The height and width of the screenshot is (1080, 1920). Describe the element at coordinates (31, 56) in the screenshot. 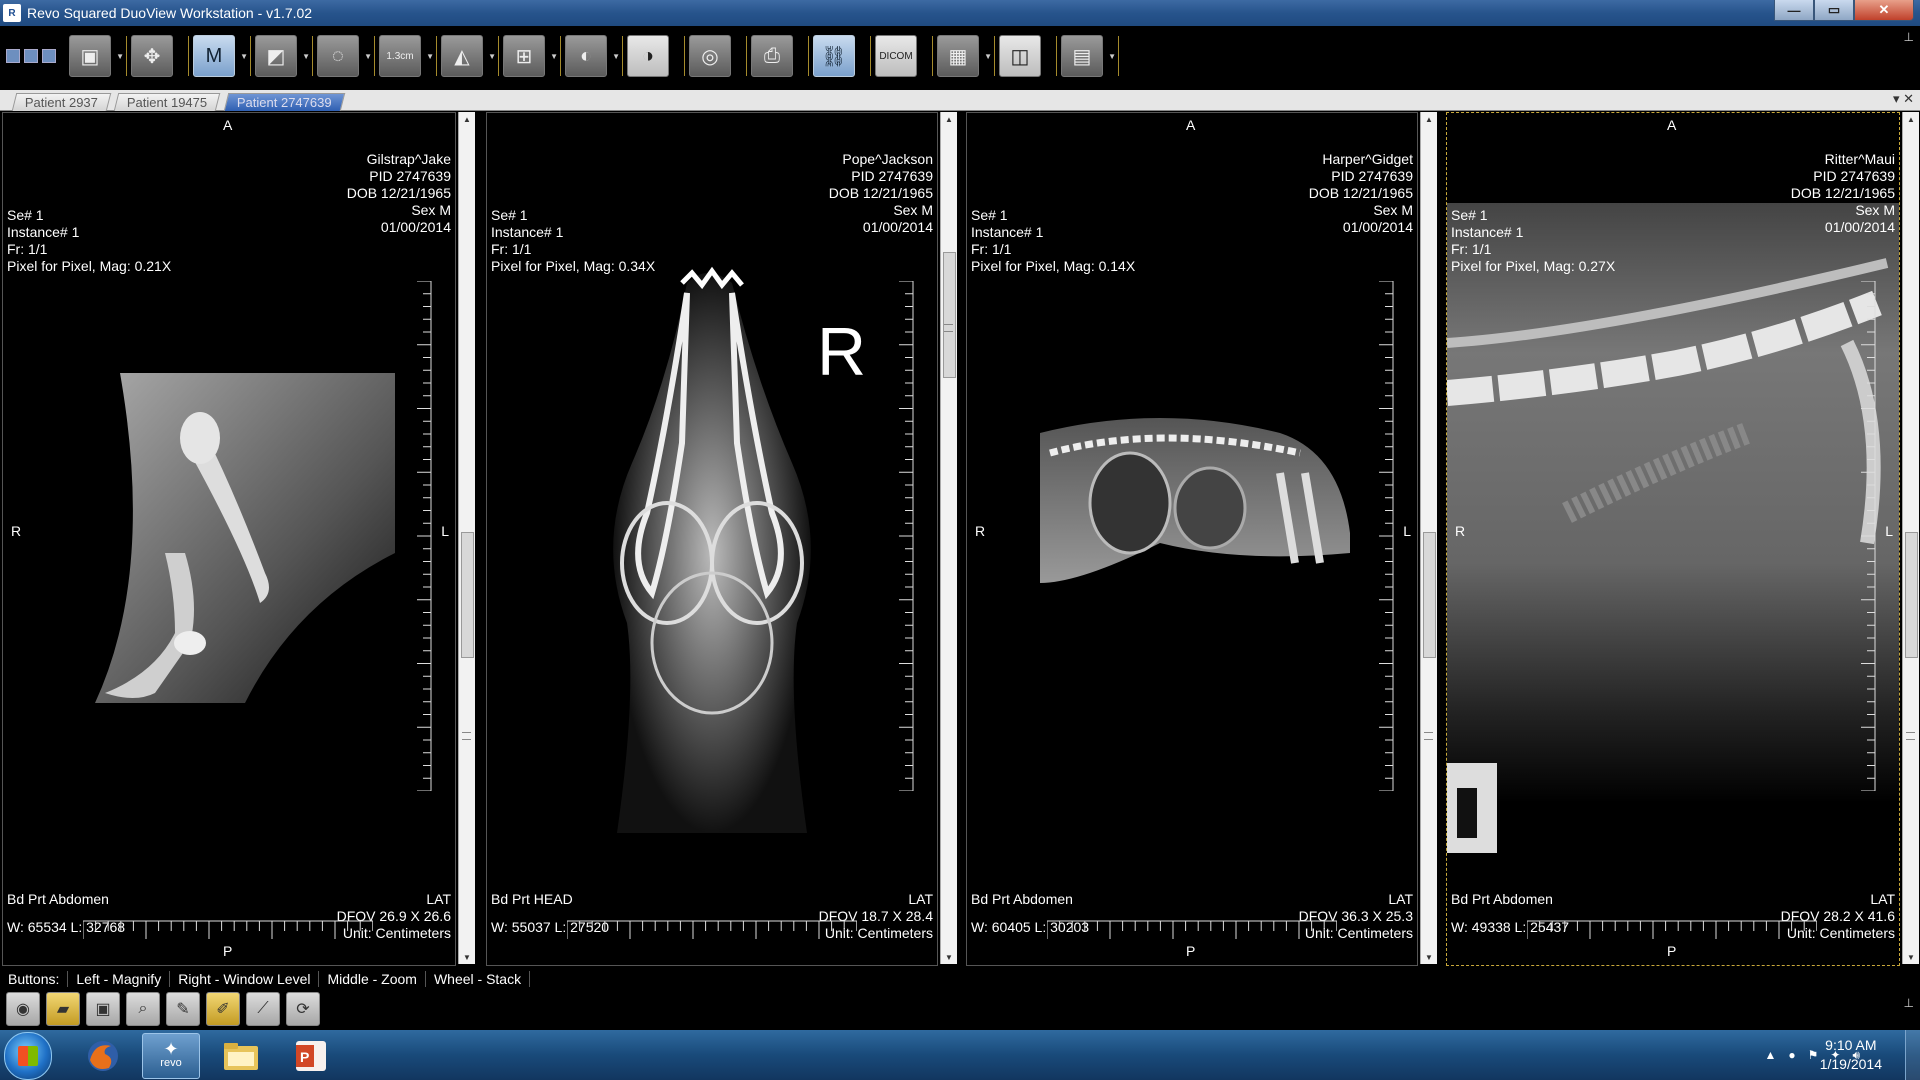

I see `copy-icon` at that location.